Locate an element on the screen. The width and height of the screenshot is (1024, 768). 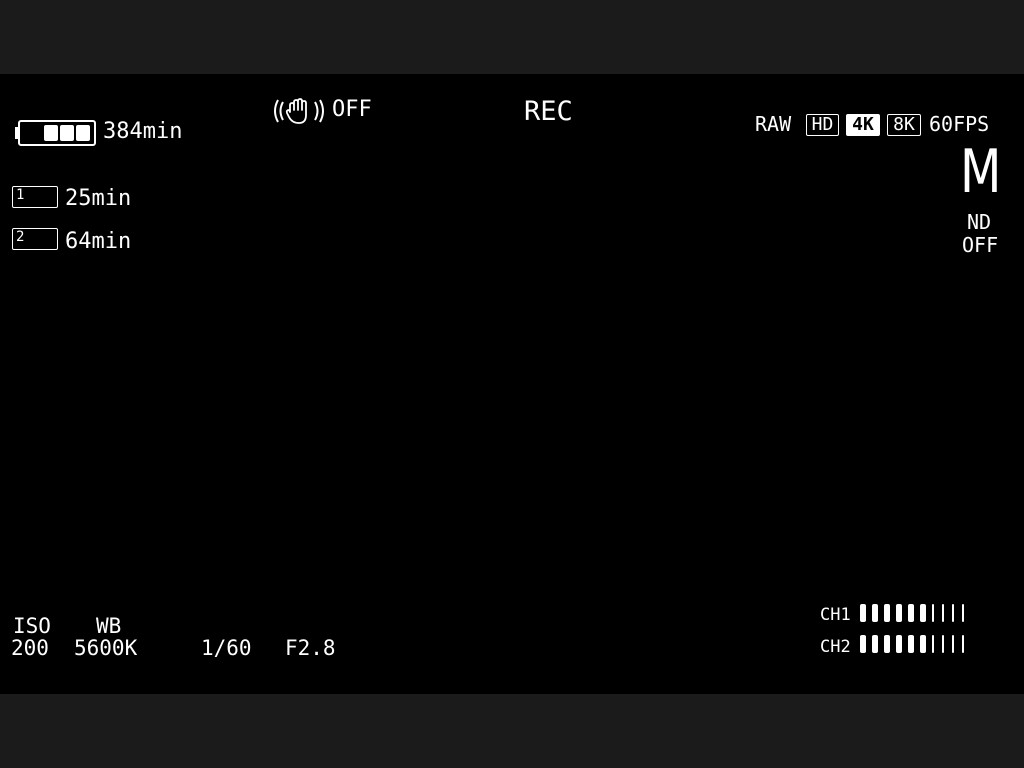
aperture: F2.8 is located at coordinates (310, 648).